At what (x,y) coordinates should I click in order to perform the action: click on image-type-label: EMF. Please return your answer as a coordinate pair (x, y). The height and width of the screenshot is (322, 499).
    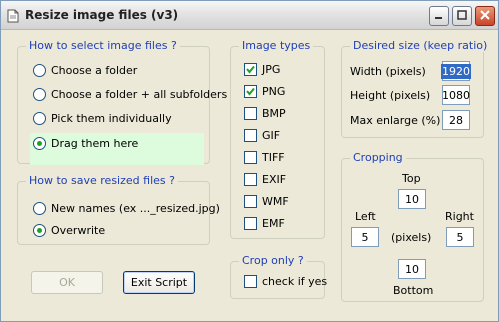
    Looking at the image, I should click on (273, 223).